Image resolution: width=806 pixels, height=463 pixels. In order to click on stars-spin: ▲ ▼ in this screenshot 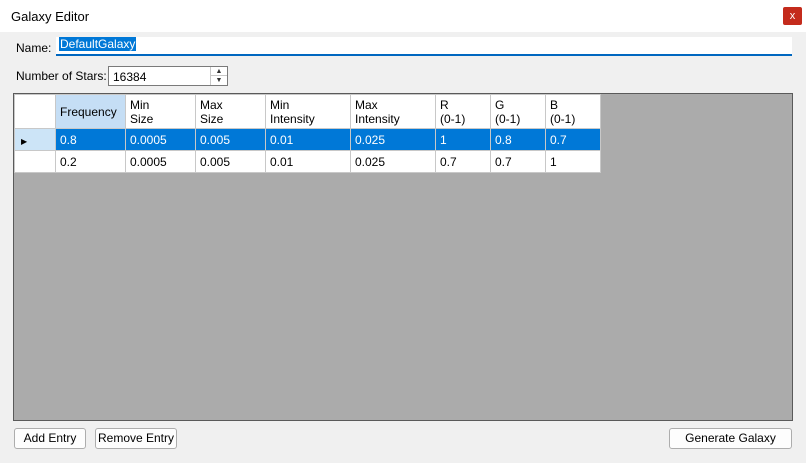, I will do `click(218, 76)`.